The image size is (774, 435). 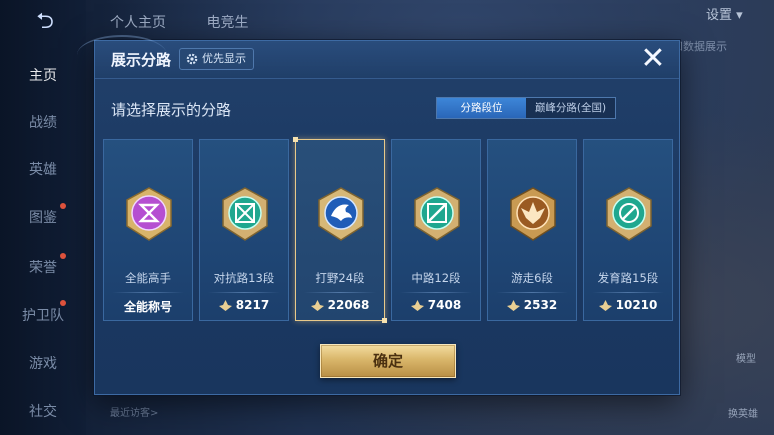 What do you see at coordinates (192, 59) in the screenshot?
I see `gear-icon` at bounding box center [192, 59].